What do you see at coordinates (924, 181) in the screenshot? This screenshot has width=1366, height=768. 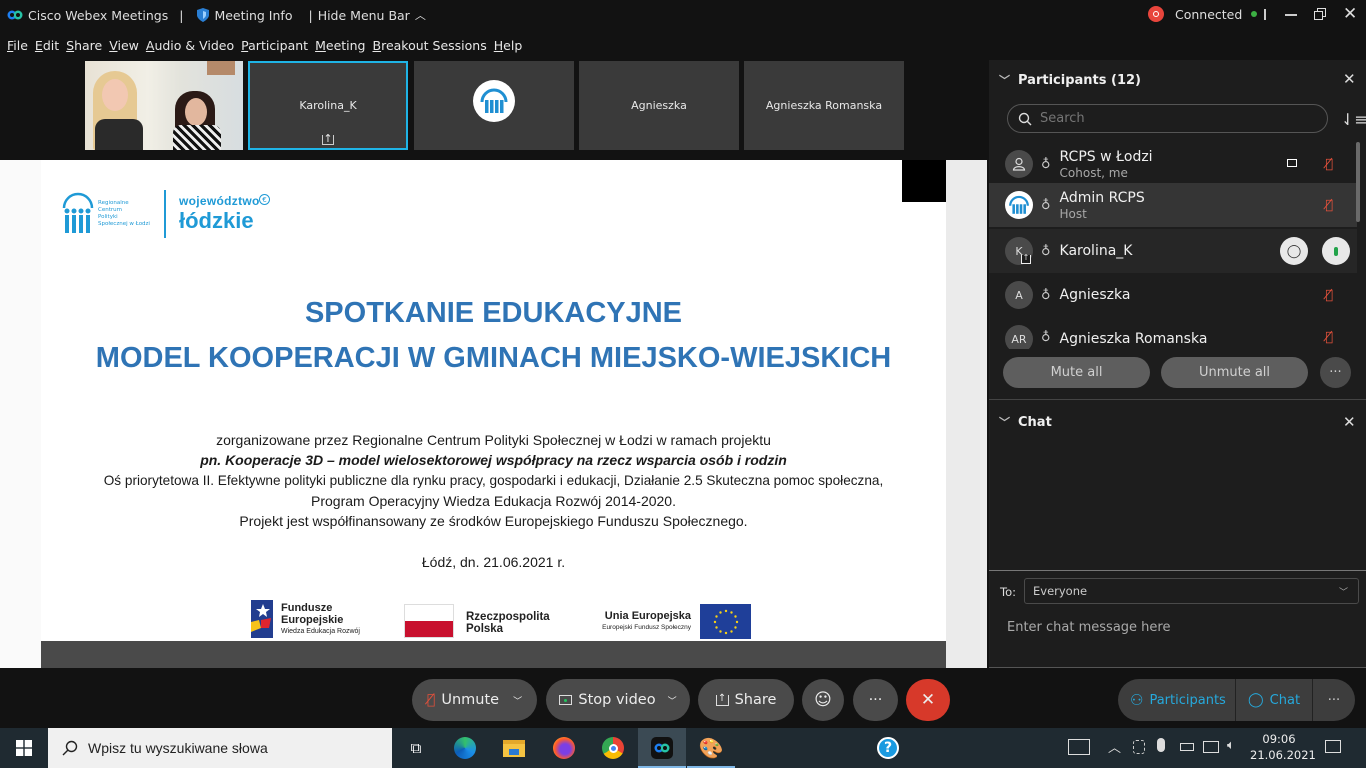 I see `video-overlay` at bounding box center [924, 181].